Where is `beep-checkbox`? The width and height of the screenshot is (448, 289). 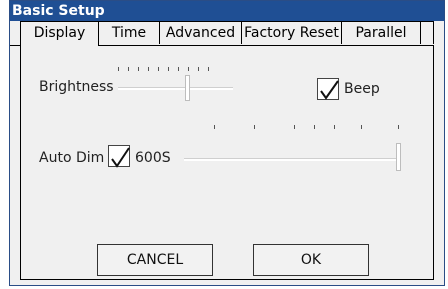
beep-checkbox is located at coordinates (328, 89).